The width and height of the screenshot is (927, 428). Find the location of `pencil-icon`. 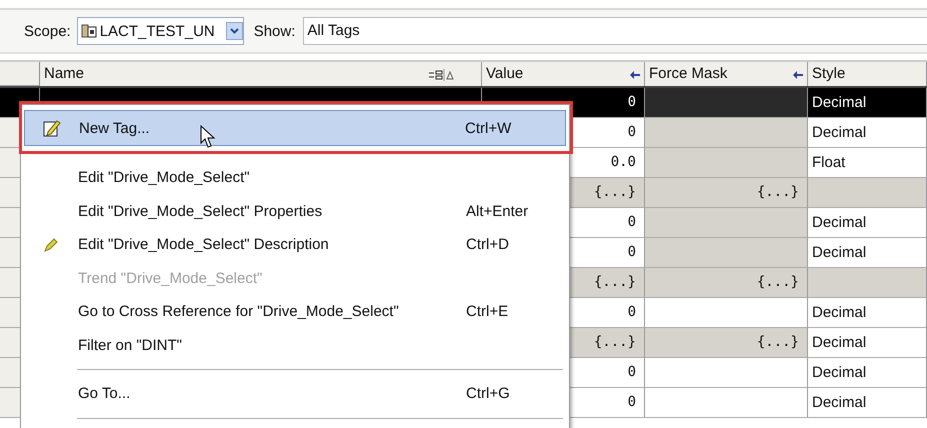

pencil-icon is located at coordinates (51, 244).